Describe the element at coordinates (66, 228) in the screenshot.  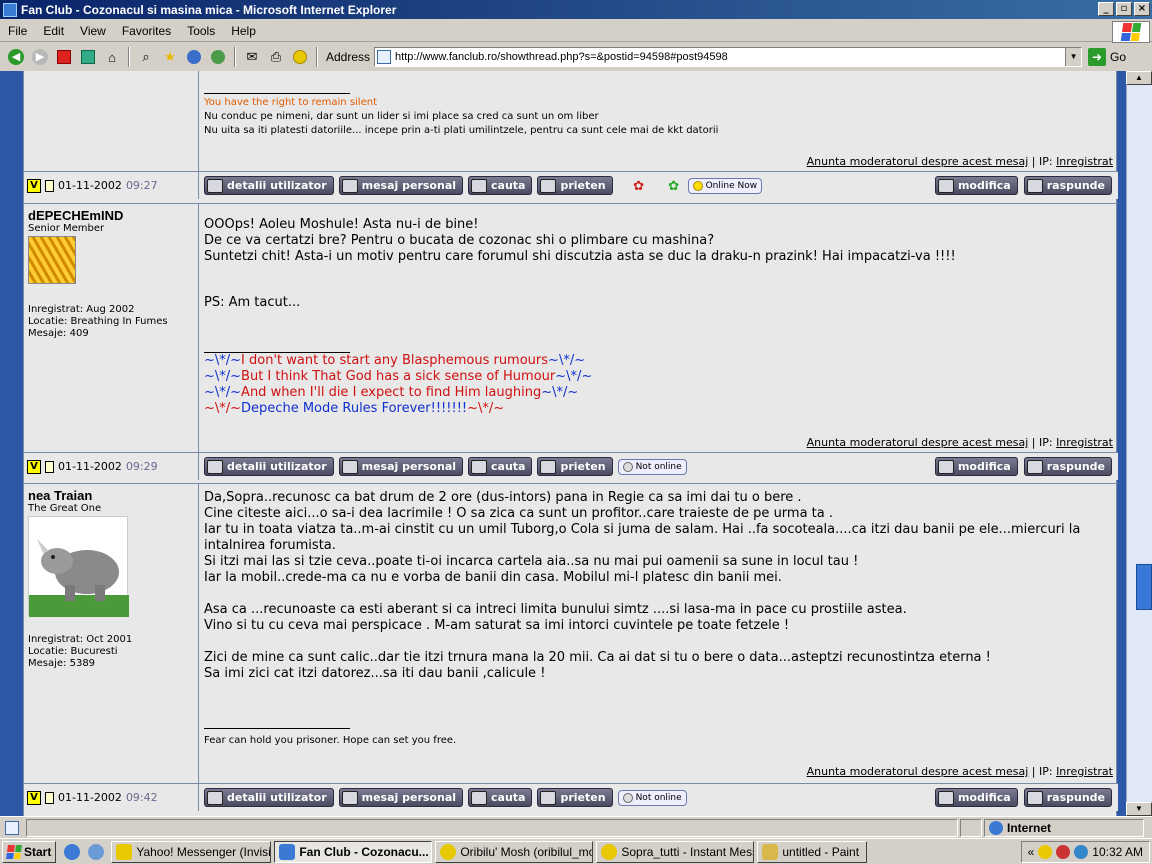
I see `user-title: Senior Member` at that location.